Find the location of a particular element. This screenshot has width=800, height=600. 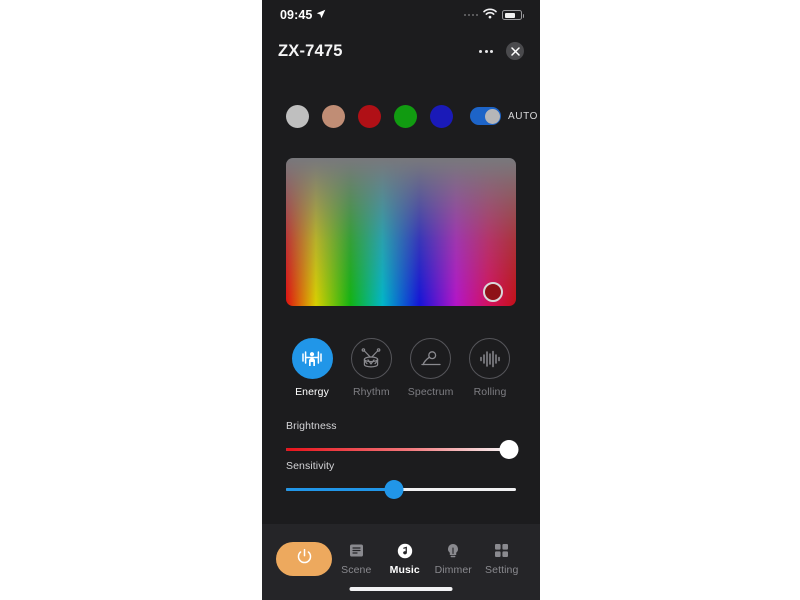

power-icon is located at coordinates (304, 559).